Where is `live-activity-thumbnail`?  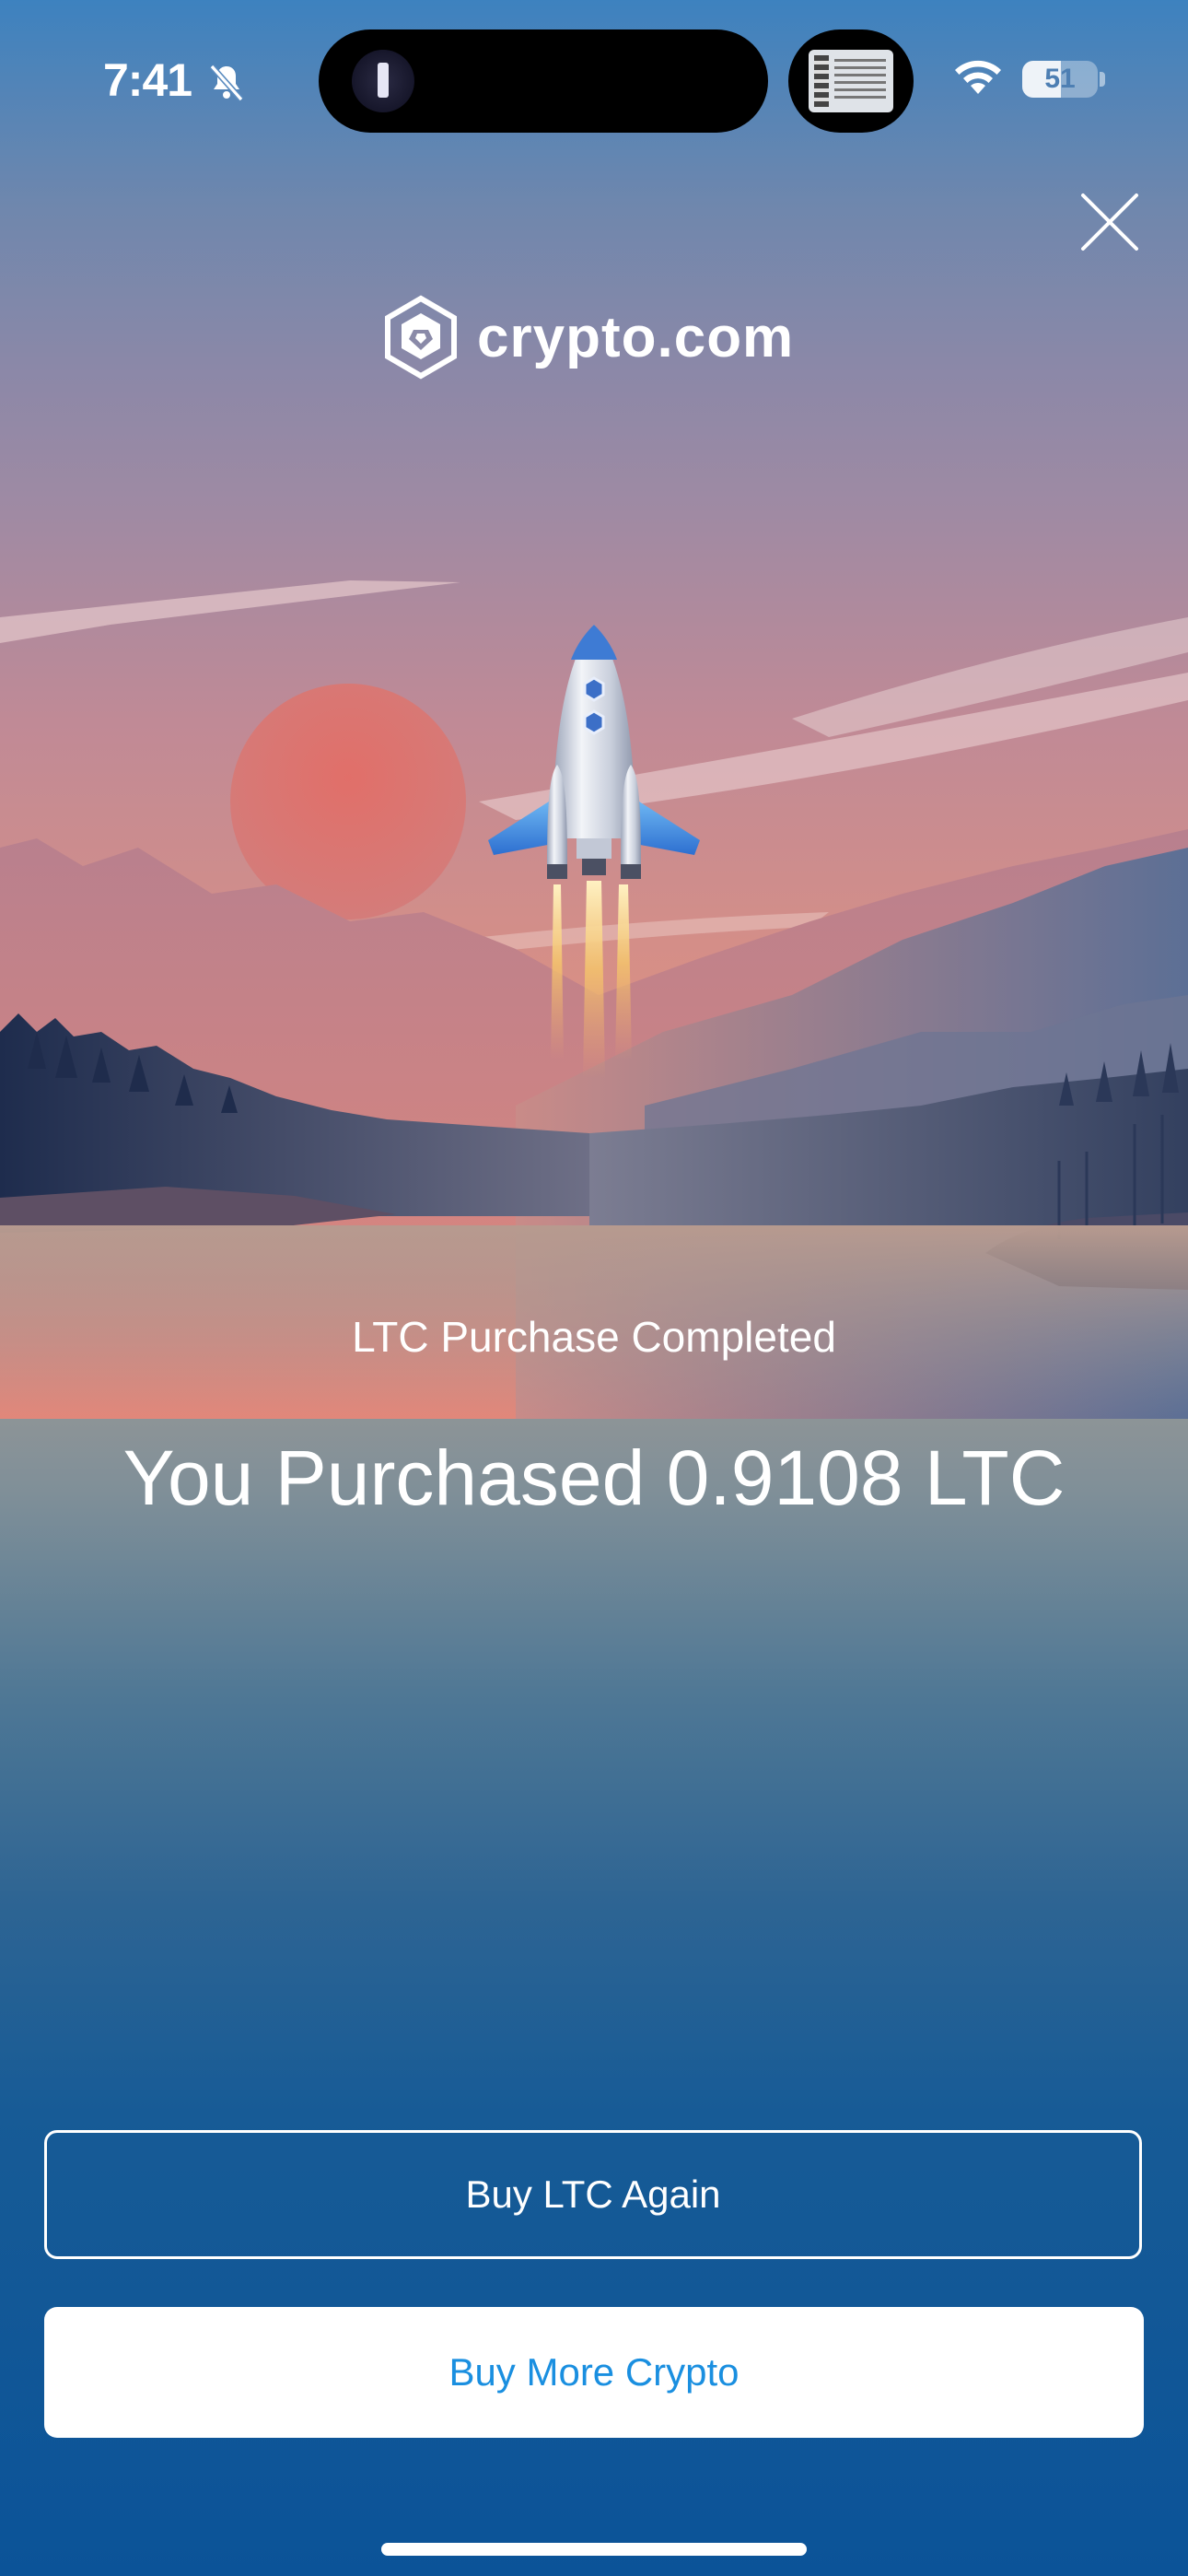
live-activity-thumbnail is located at coordinates (851, 81).